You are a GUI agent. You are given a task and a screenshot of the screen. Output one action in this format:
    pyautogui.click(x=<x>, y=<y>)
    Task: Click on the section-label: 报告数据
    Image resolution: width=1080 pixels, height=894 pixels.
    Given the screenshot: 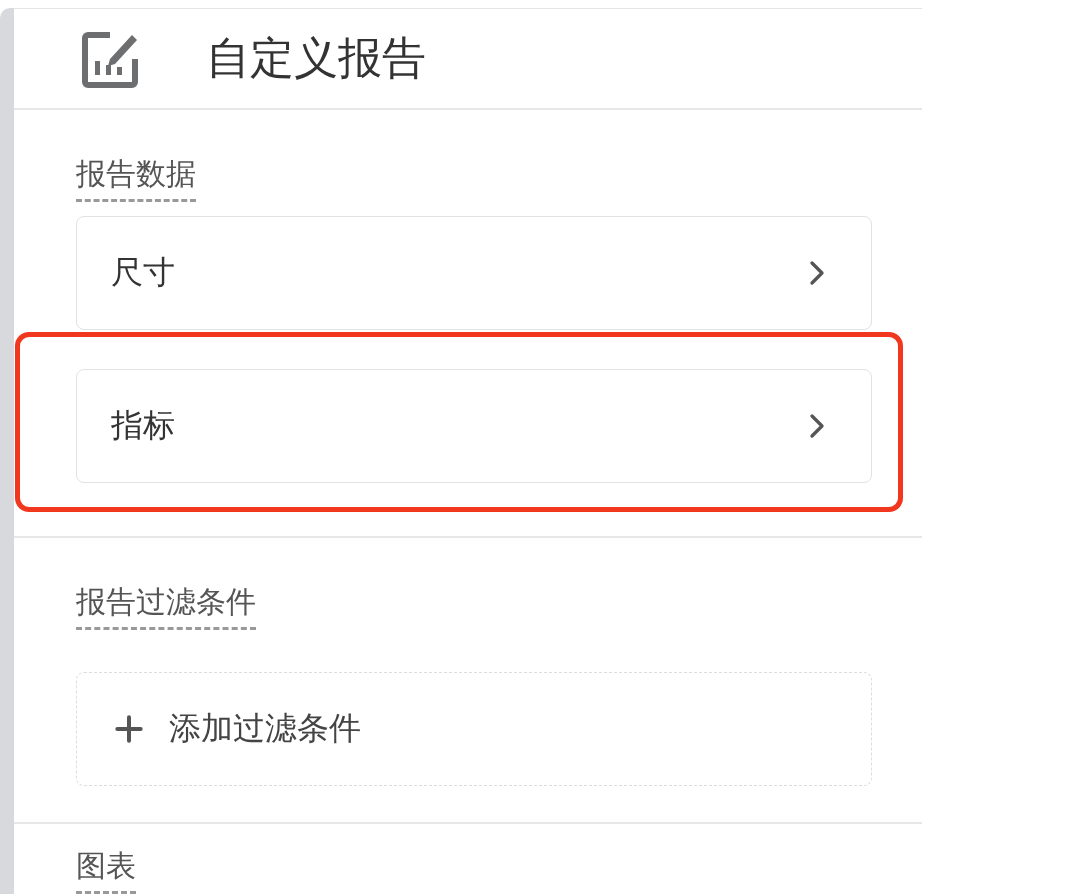 What is the action you would take?
    pyautogui.click(x=136, y=178)
    